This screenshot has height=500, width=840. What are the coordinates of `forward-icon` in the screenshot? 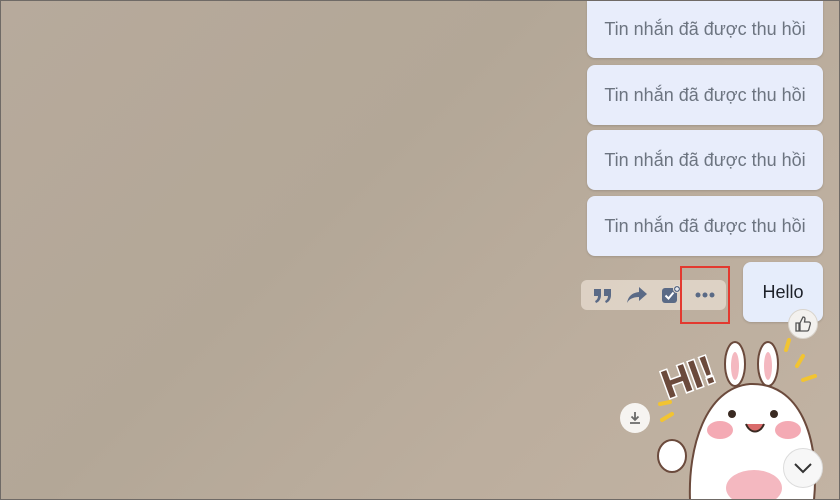 It's located at (637, 295).